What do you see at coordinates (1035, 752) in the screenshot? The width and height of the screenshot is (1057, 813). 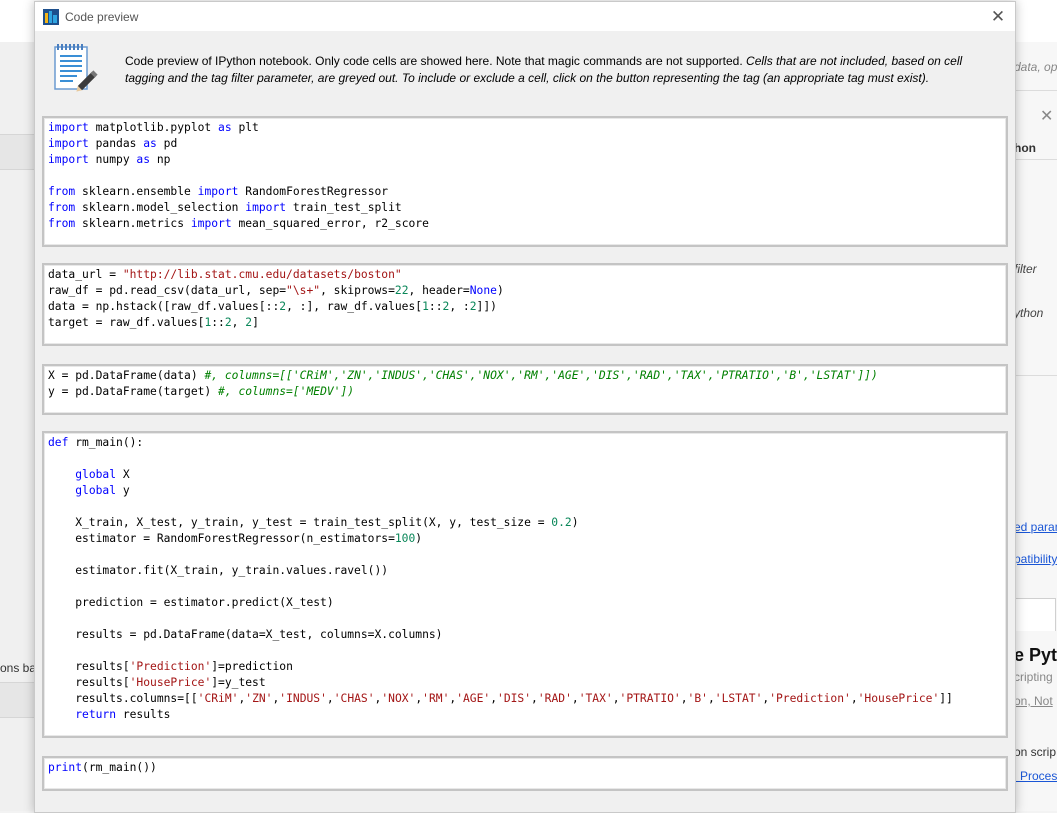 I see `background-right-text: on scrip` at bounding box center [1035, 752].